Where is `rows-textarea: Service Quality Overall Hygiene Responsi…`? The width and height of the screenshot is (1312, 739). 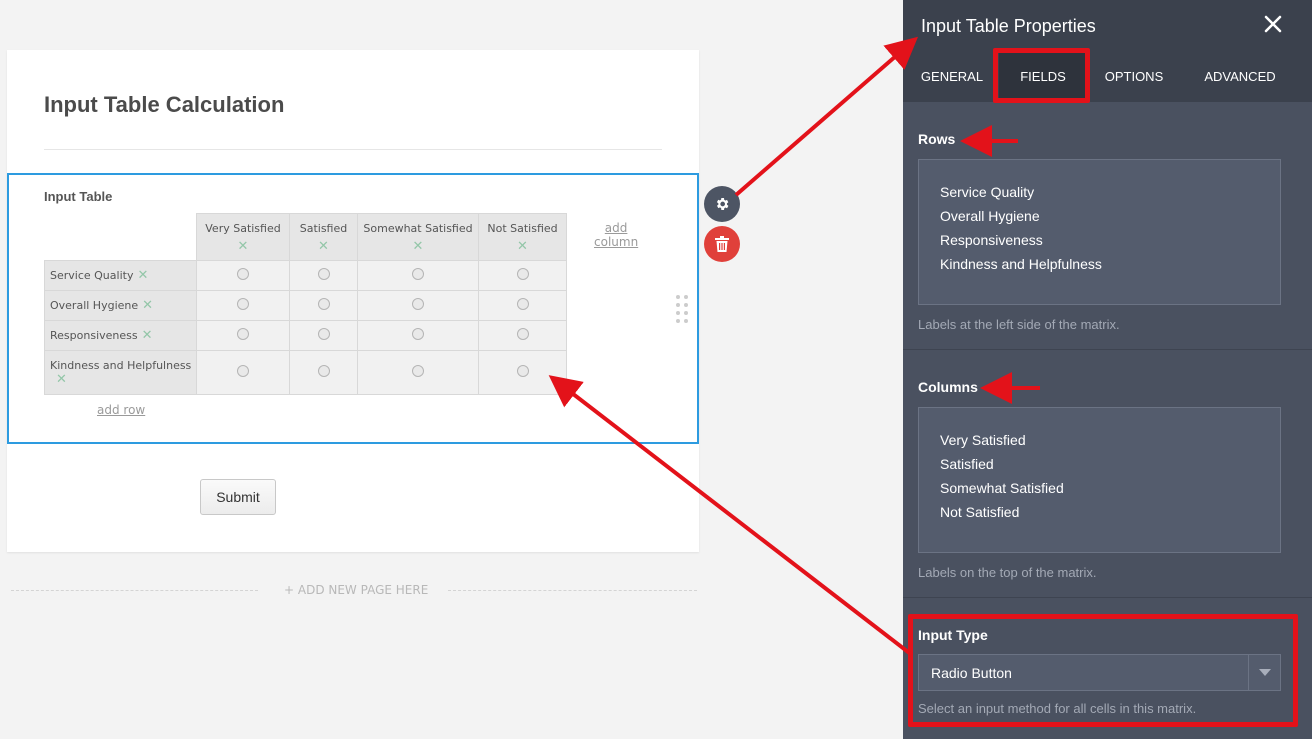 rows-textarea: Service Quality Overall Hygiene Responsi… is located at coordinates (1099, 232).